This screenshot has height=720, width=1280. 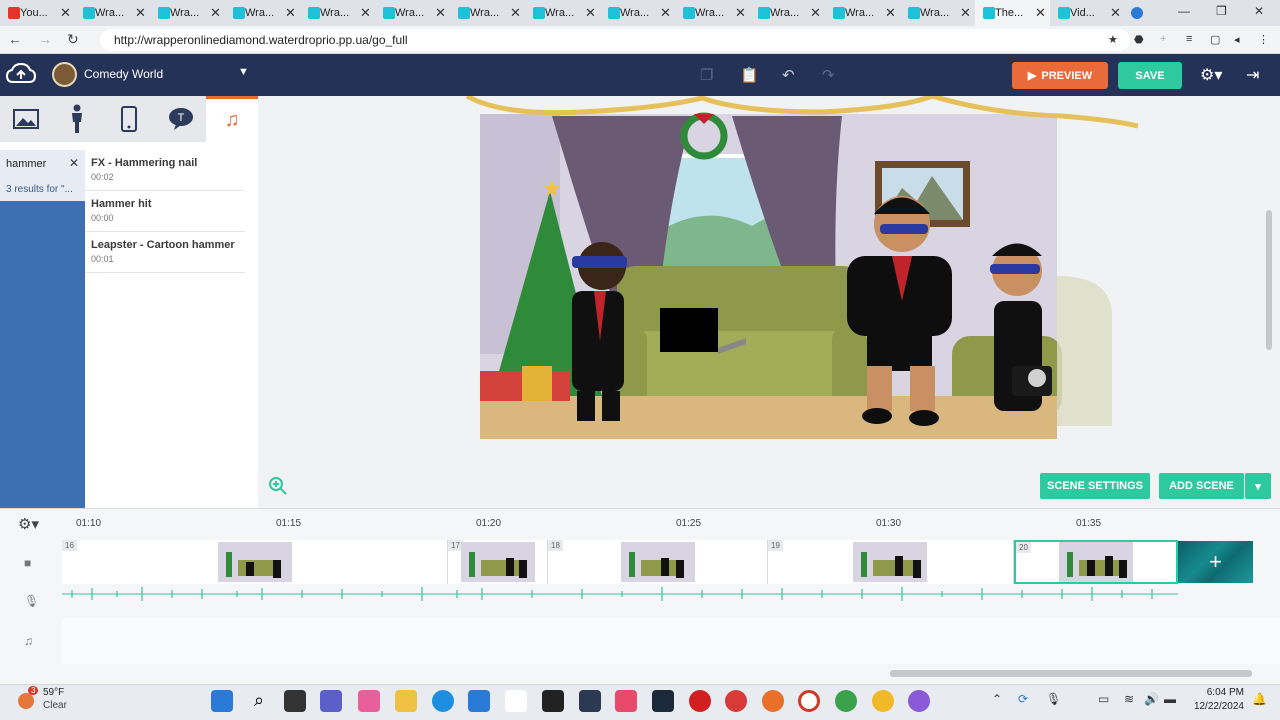 I want to click on dropbox-icon, so click(x=553, y=701).